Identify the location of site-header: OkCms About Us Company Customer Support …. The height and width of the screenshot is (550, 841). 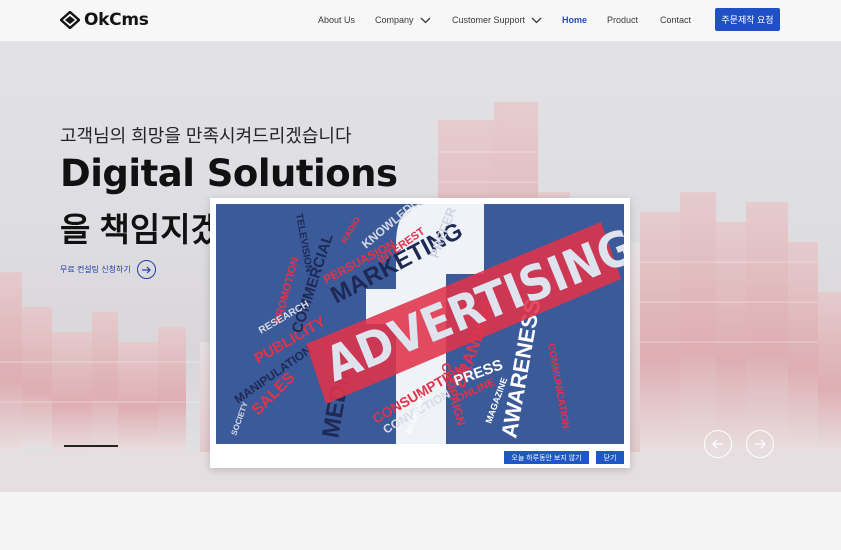
(420, 21).